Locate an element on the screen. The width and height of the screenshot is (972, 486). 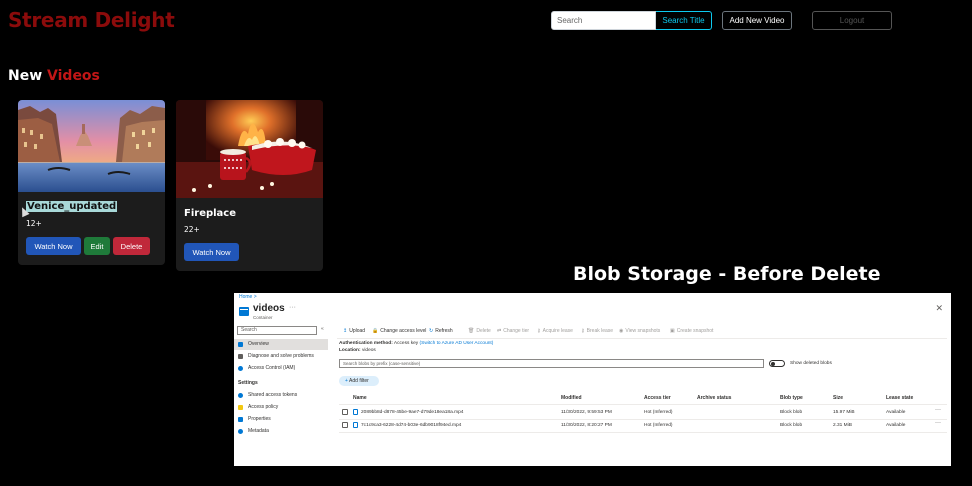
more-options-icon: ··· is located at coordinates (292, 307).